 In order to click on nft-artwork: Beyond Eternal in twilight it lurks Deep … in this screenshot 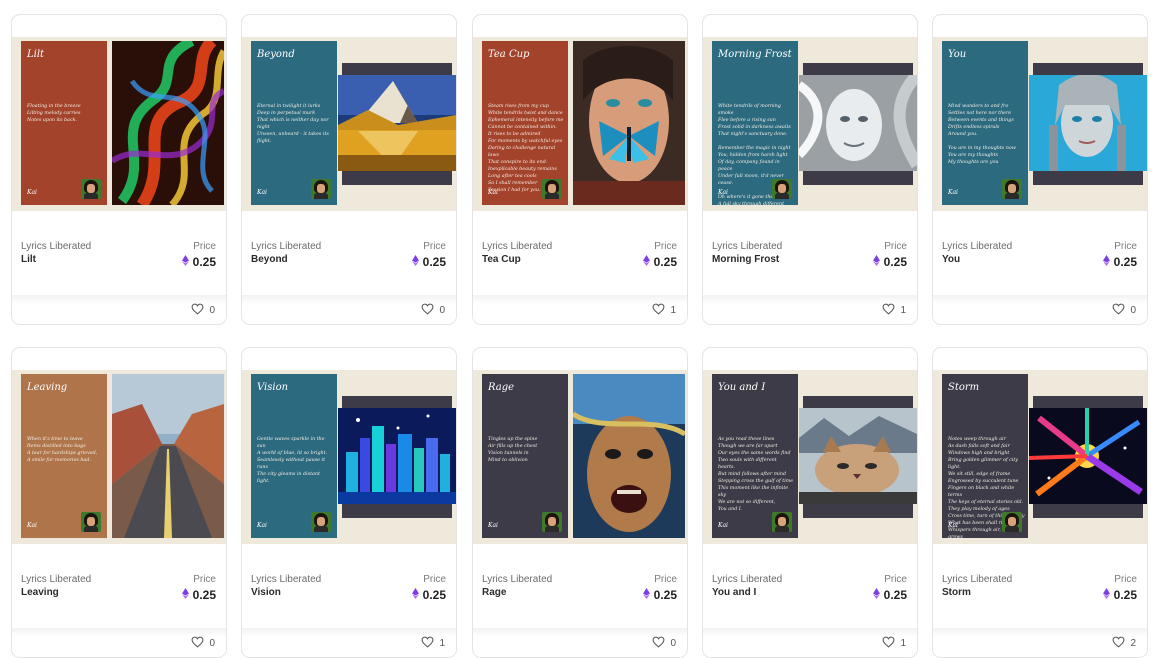, I will do `click(349, 124)`.